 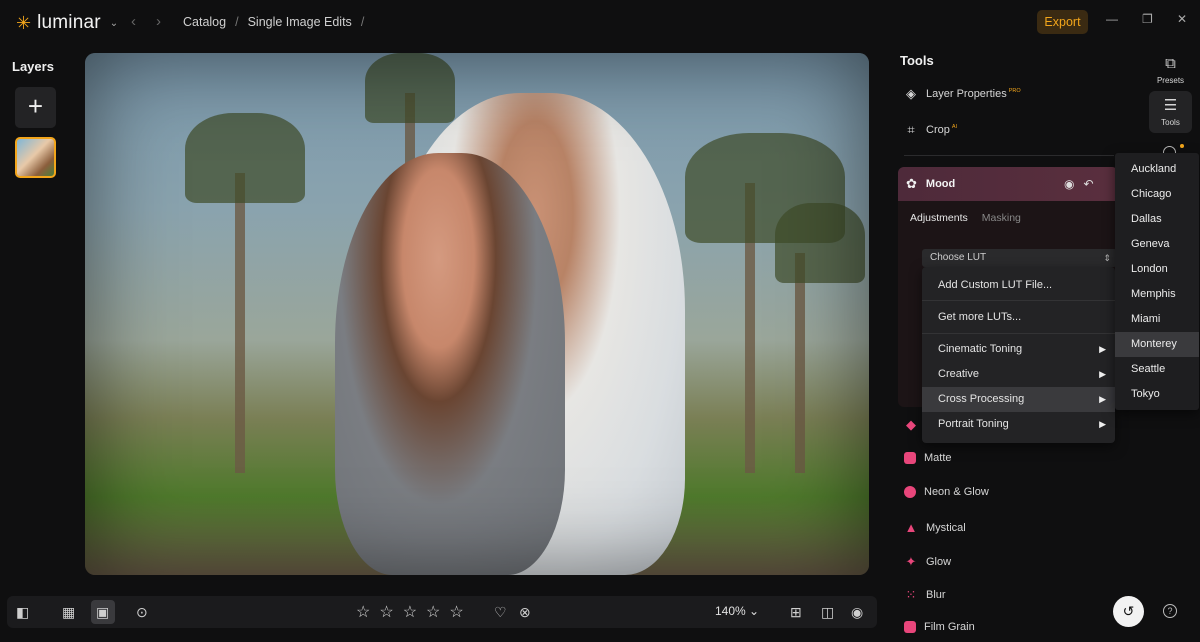 I want to click on tool-label: Neon & Glow, so click(x=956, y=492).